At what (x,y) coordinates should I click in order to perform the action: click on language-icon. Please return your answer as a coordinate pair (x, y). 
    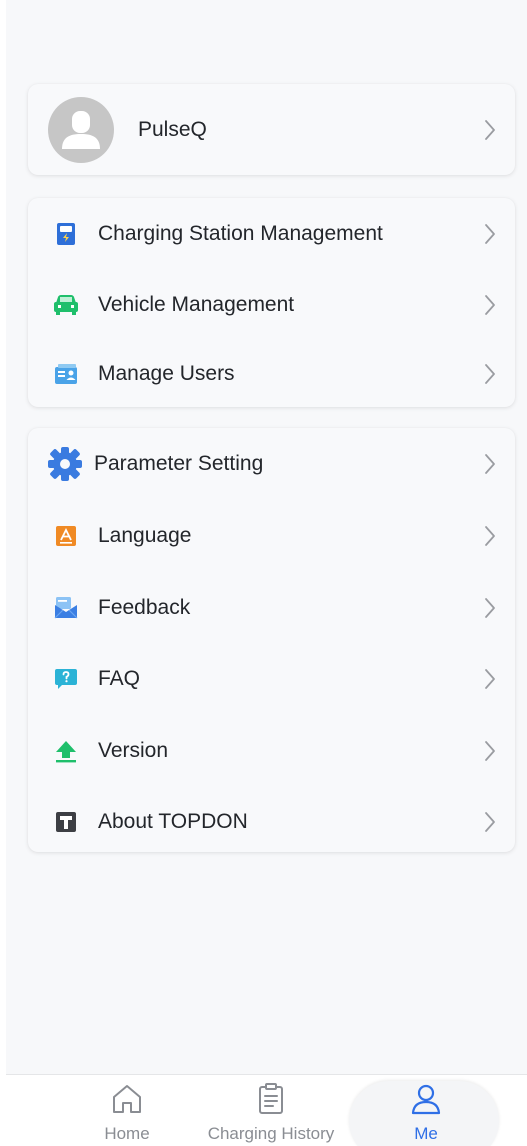
    Looking at the image, I should click on (66, 536).